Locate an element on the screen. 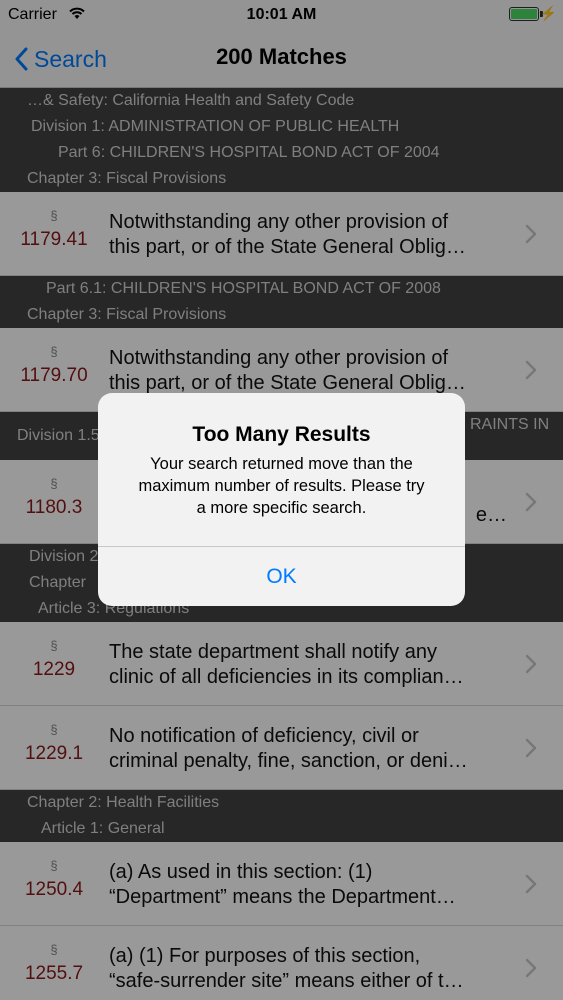 Image resolution: width=563 pixels, height=1000 pixels. ok-button: OK is located at coordinates (281, 576).